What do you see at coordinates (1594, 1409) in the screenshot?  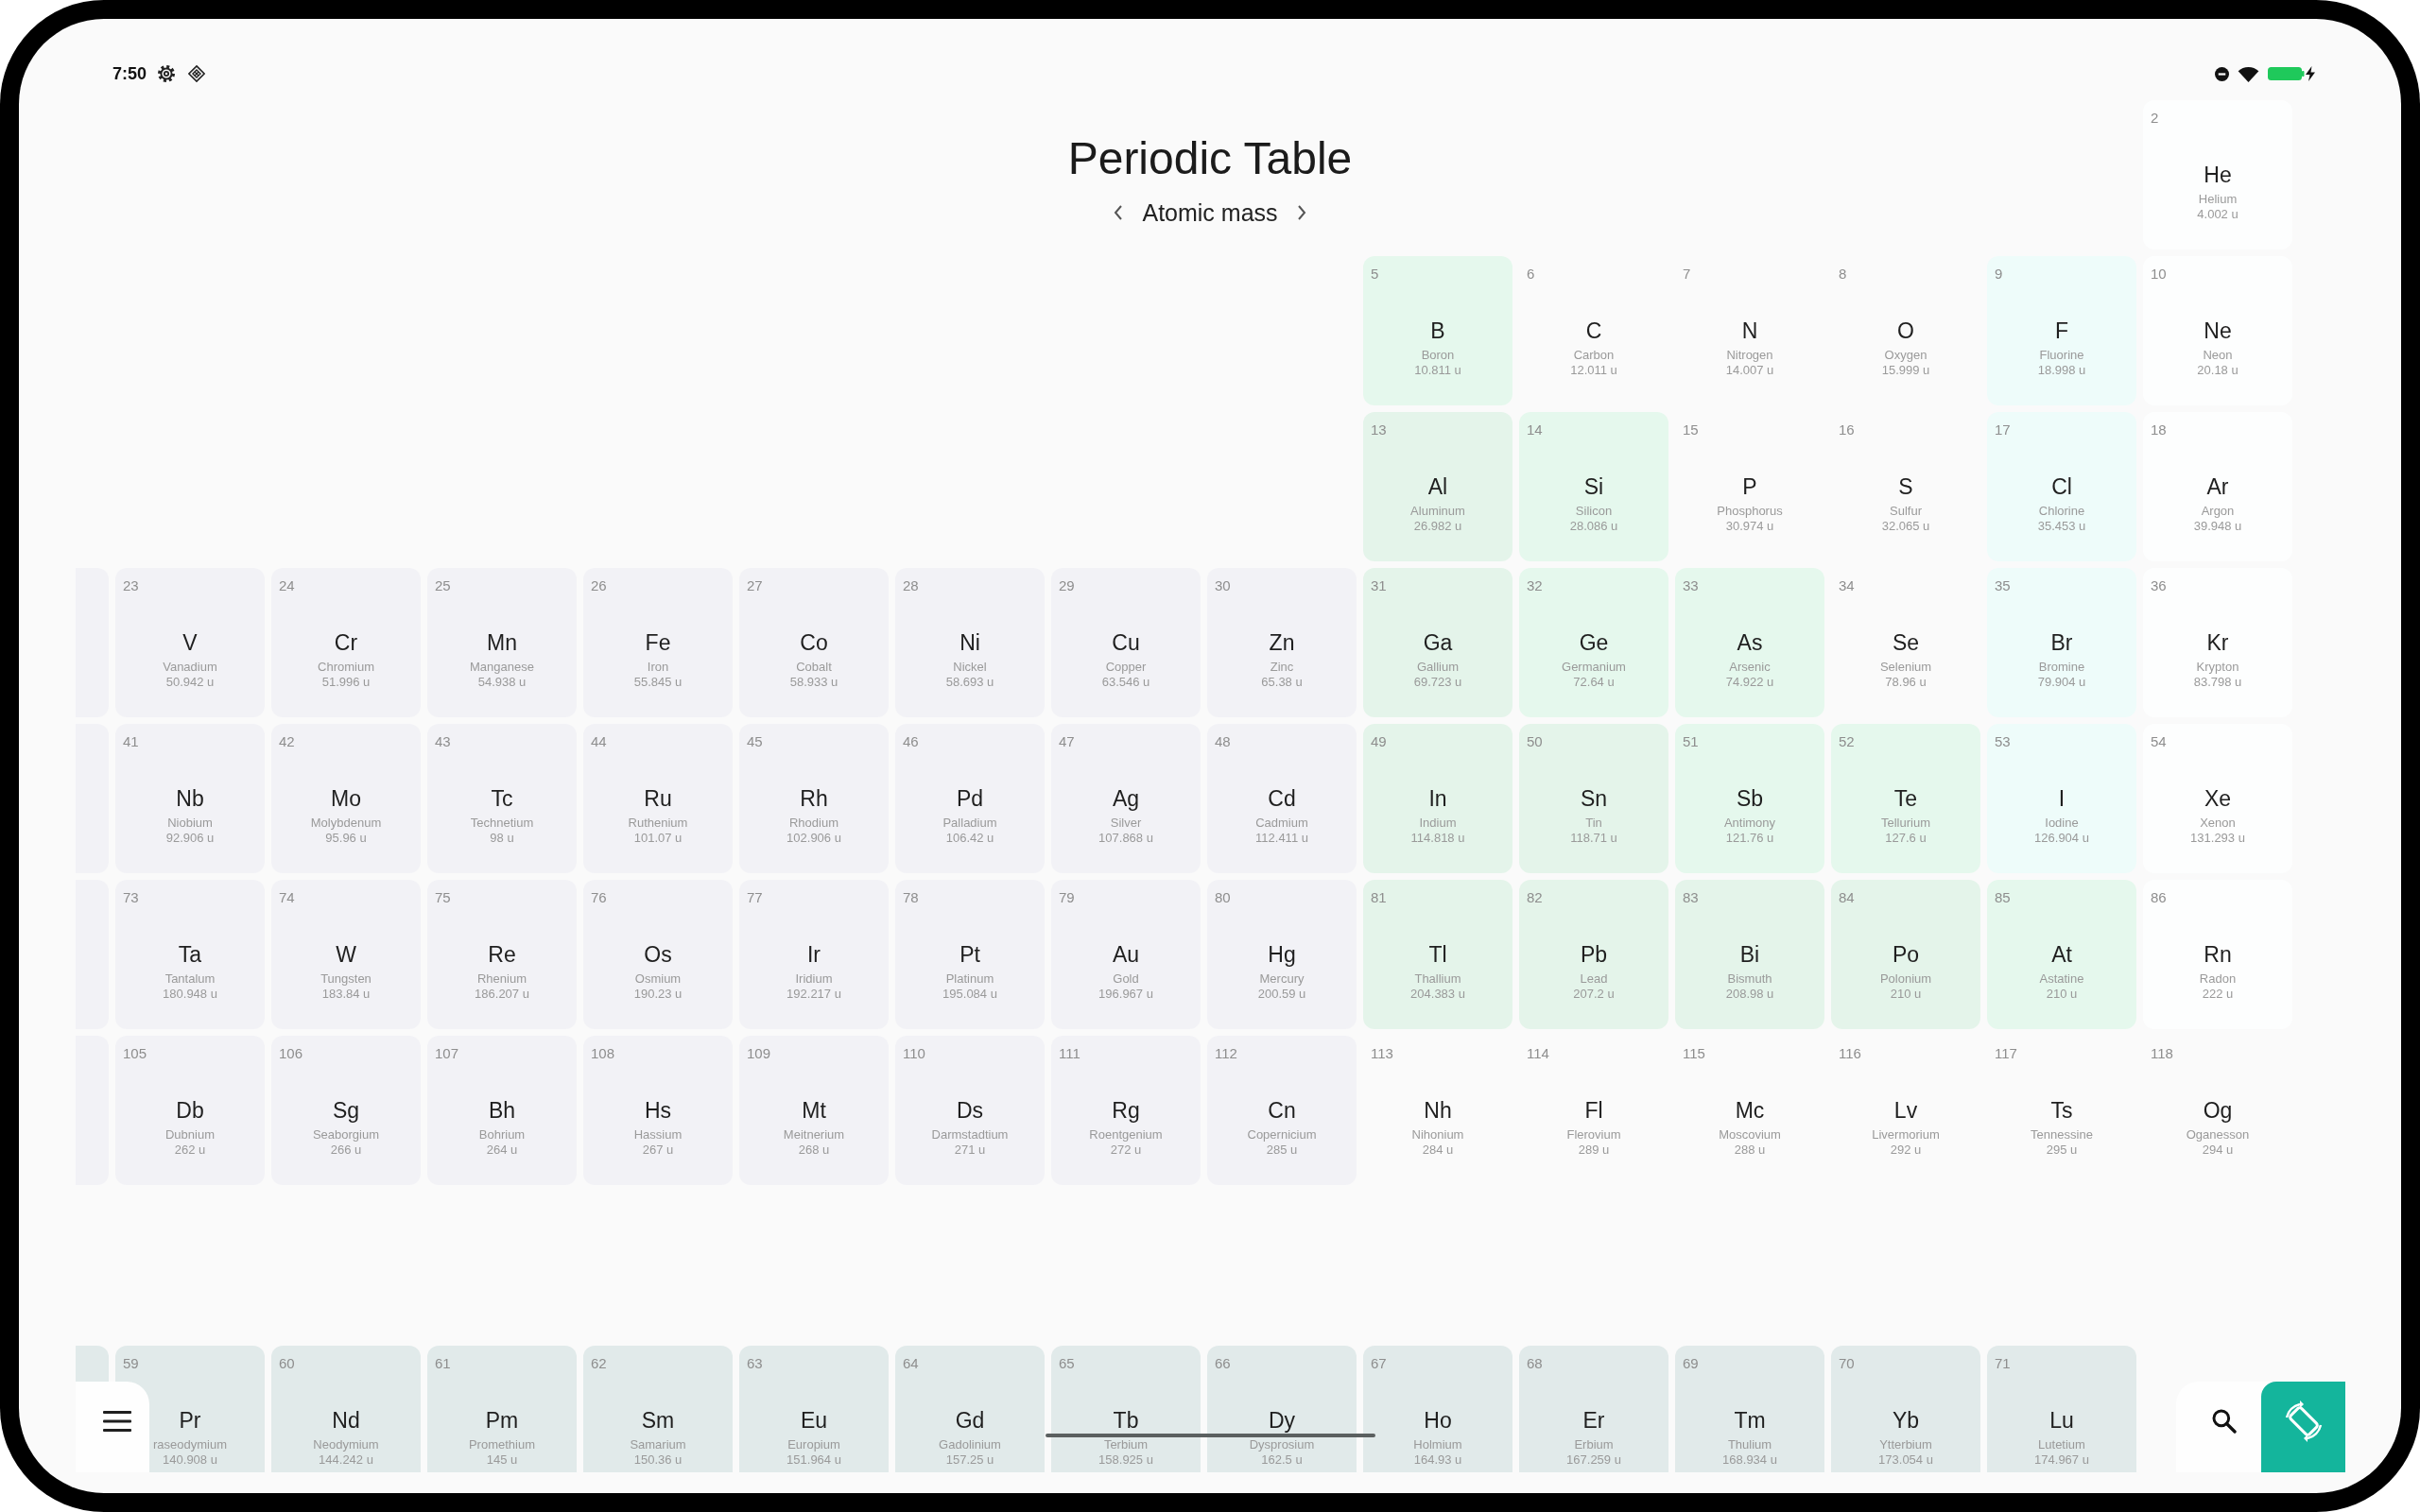 I see `element-tile: 68 Er Erbium 167.259 u` at bounding box center [1594, 1409].